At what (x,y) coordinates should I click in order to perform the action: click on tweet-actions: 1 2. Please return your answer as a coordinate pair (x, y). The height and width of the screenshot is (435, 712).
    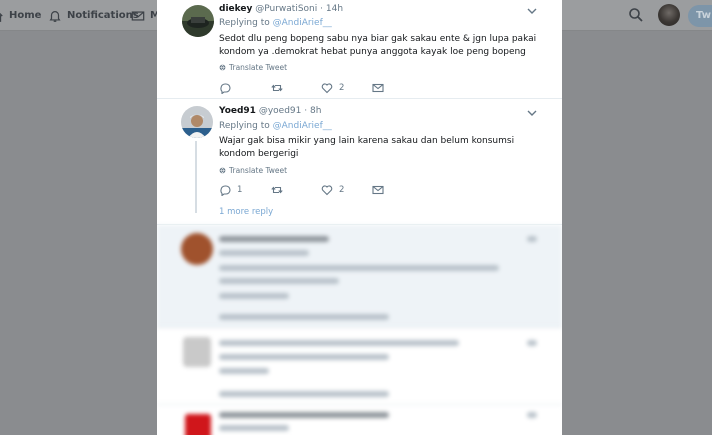
    Looking at the image, I should click on (319, 190).